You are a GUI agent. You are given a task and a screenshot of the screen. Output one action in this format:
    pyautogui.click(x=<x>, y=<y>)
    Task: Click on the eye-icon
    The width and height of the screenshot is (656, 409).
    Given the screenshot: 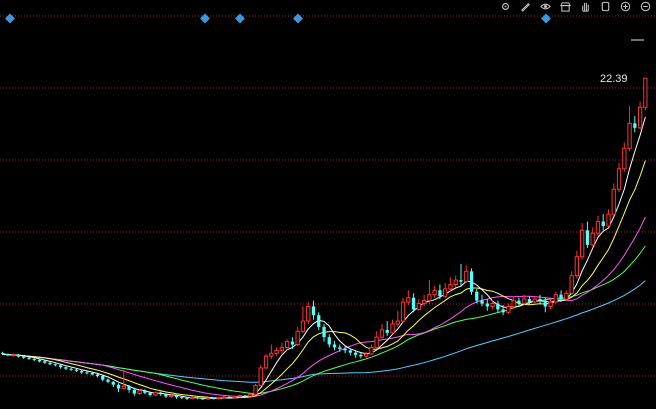 What is the action you would take?
    pyautogui.click(x=545, y=6)
    